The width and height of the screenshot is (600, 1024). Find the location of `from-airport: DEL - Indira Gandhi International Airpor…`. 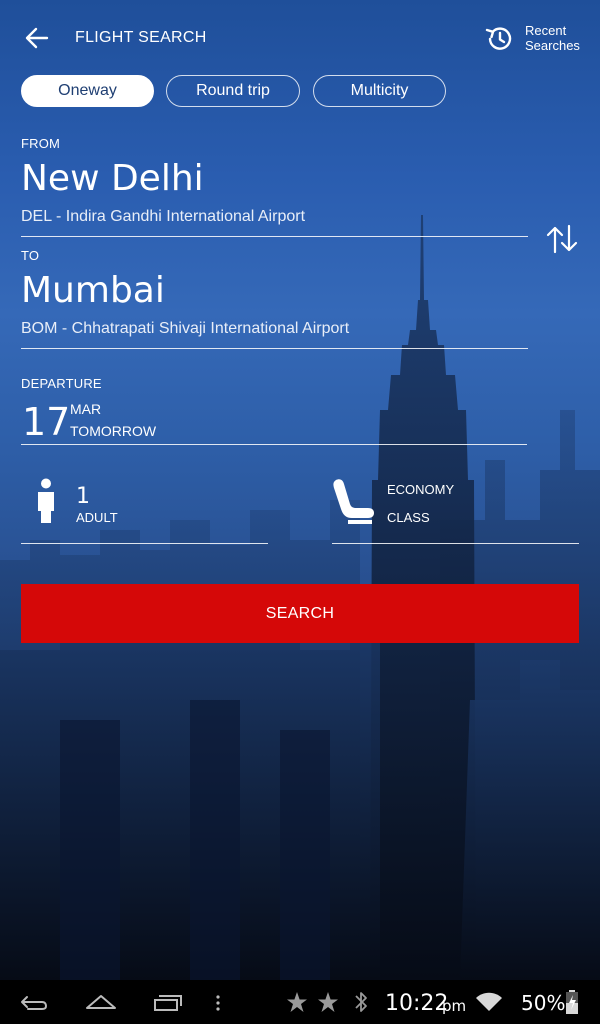

from-airport: DEL - Indira Gandhi International Airpor… is located at coordinates (163, 216).